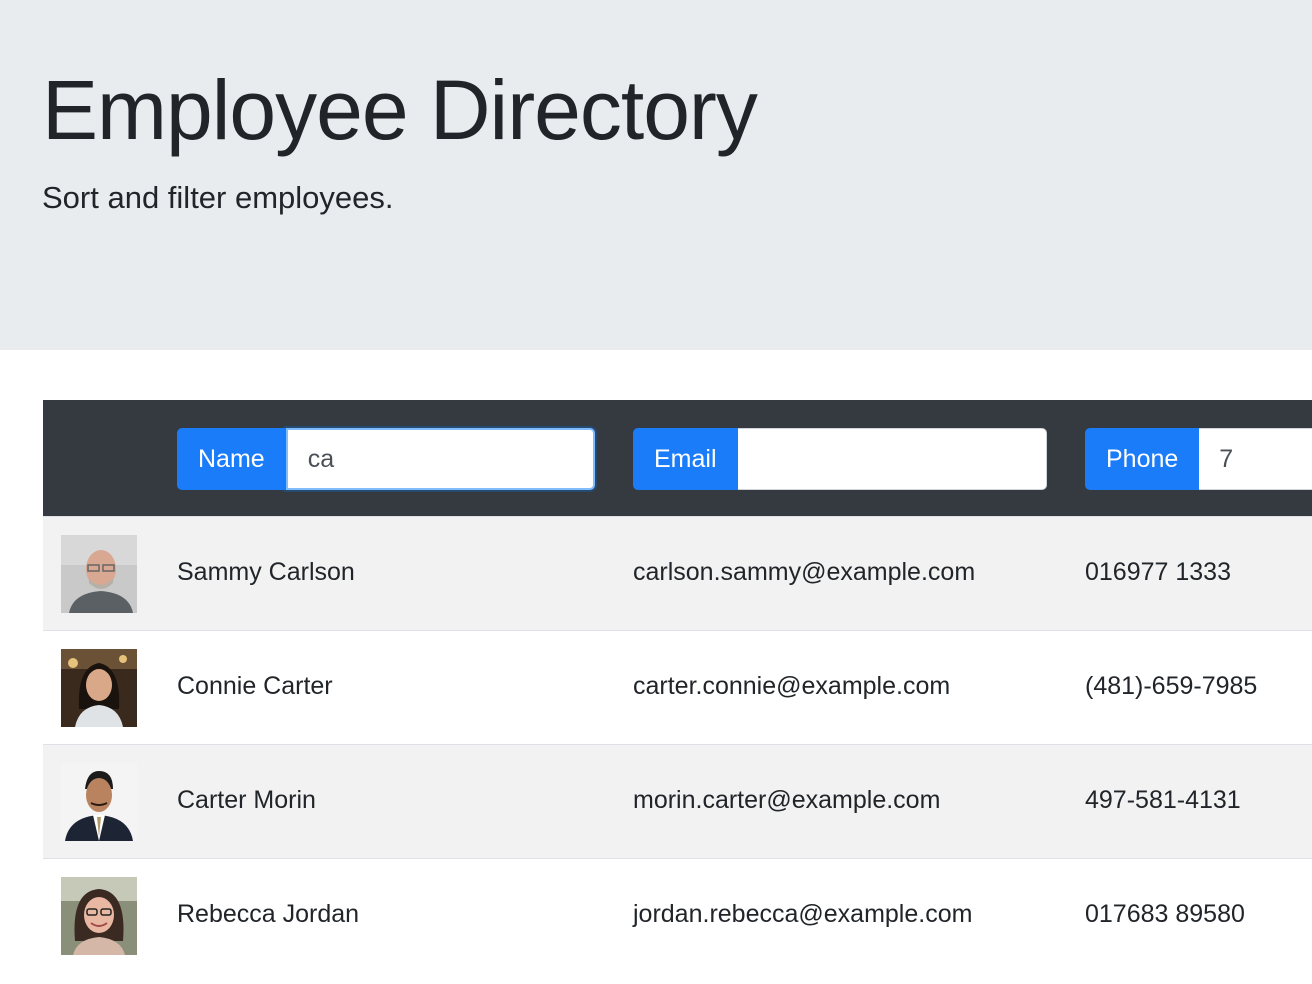 This screenshot has height=984, width=1312. I want to click on employee-email: jordan.rebecca@example.com, so click(803, 914).